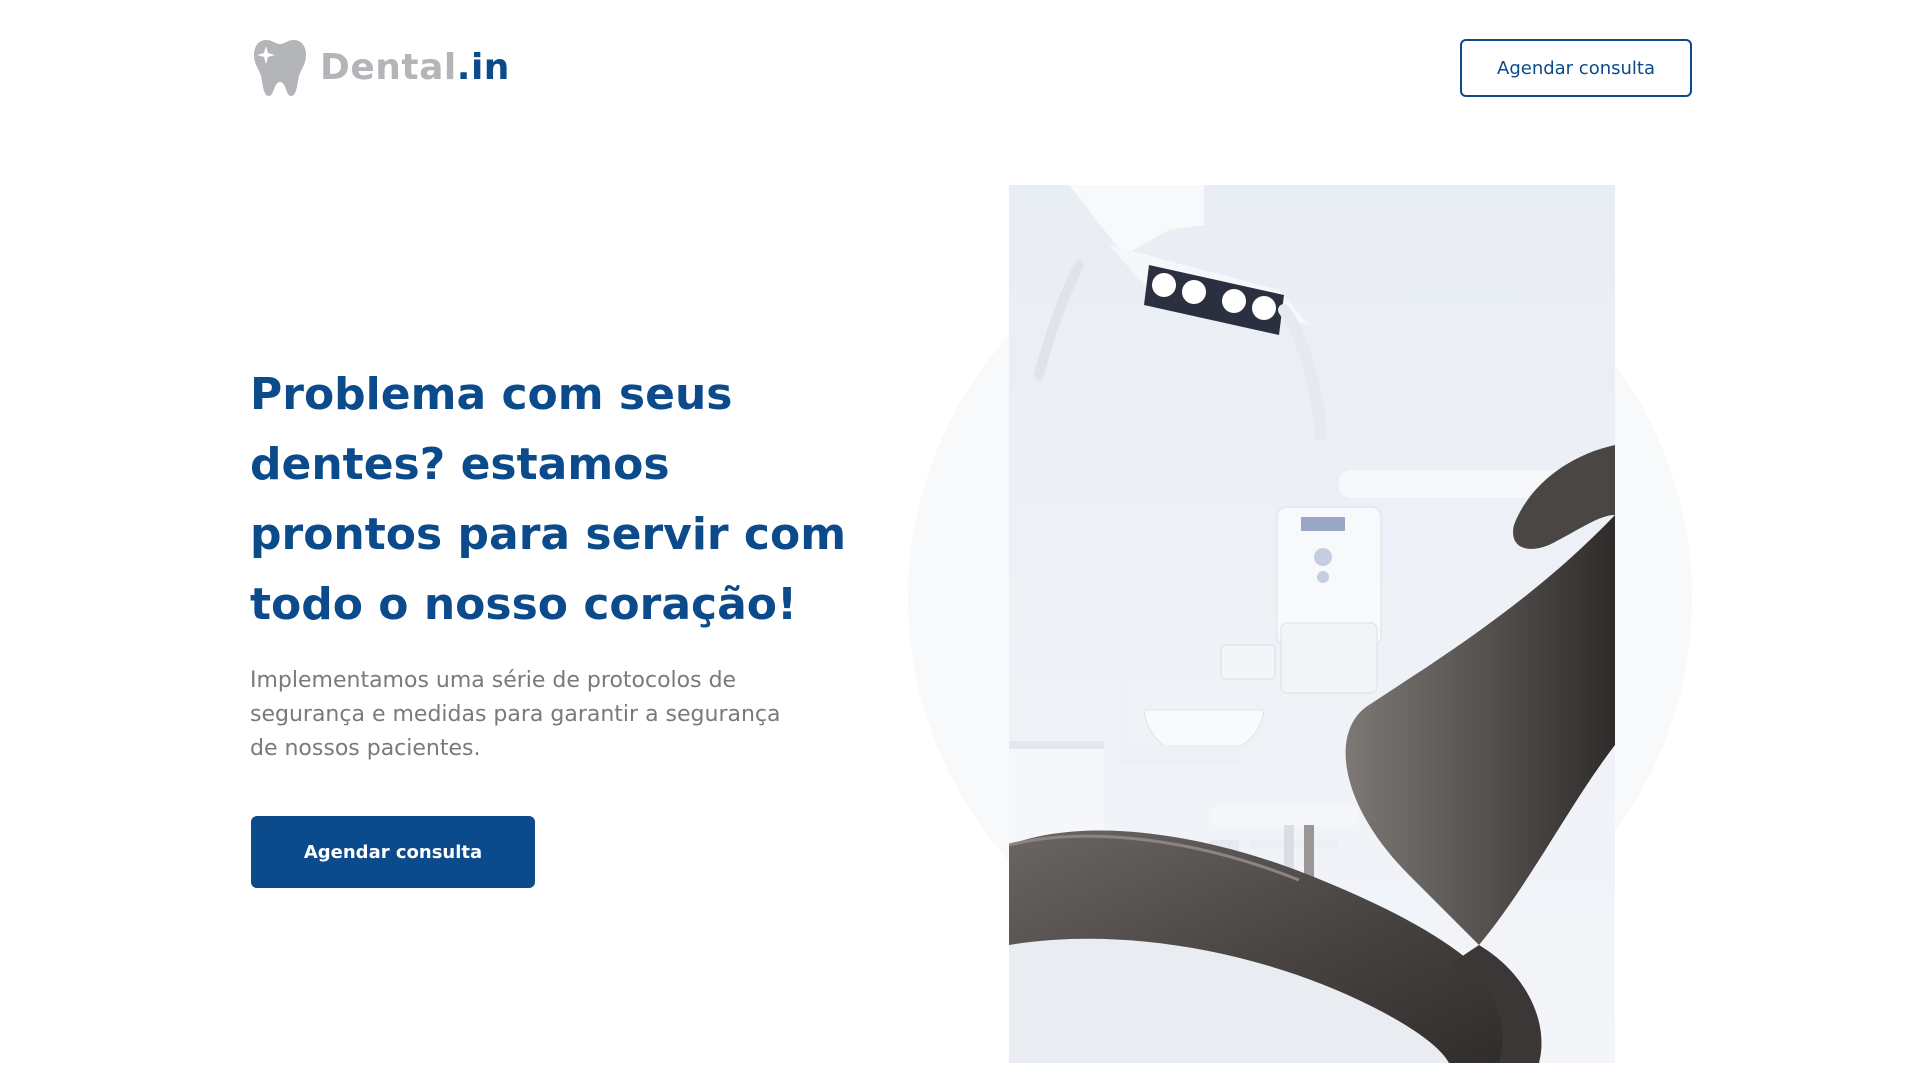 This screenshot has height=1083, width=1920. What do you see at coordinates (388, 67) in the screenshot?
I see `logo-text-main: Dental` at bounding box center [388, 67].